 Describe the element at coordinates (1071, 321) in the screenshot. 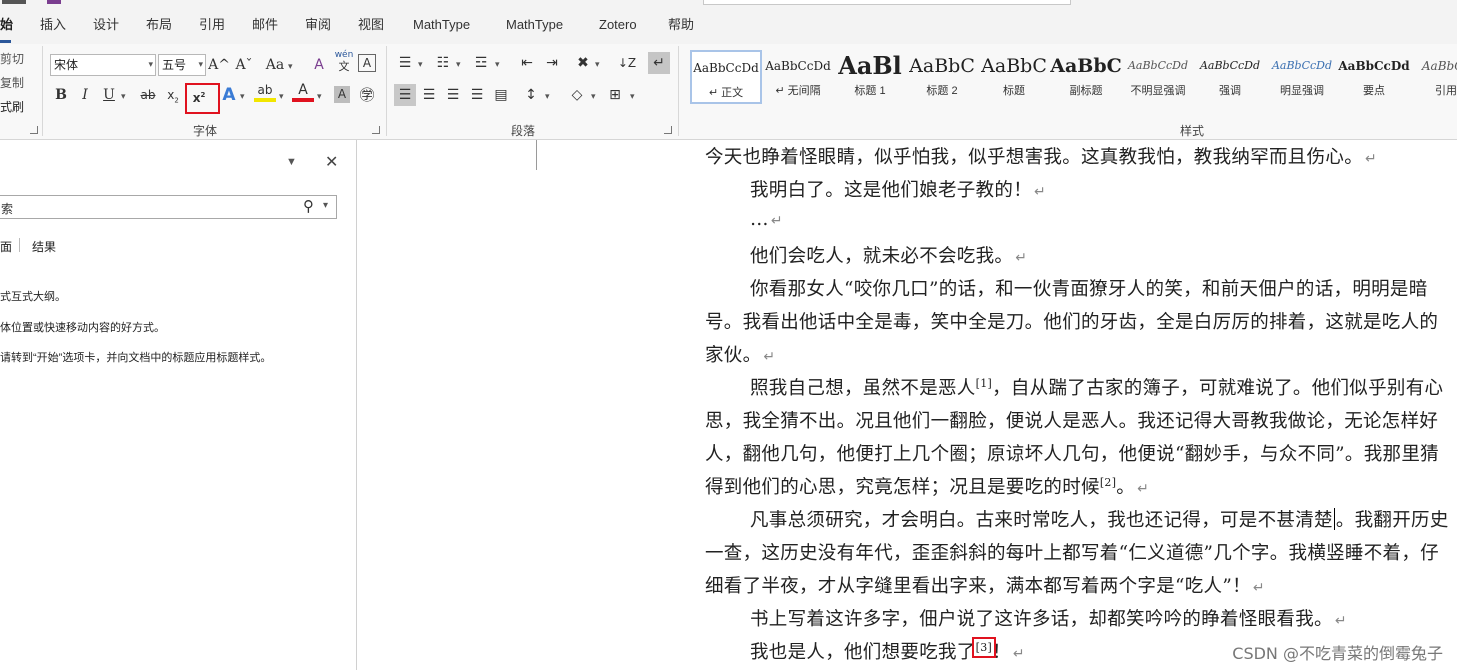

I see `document-line: 号。我看出他话中全是毒，笑中全是刀。他们的牙齿，全是白厉厉的排着，这就是吃人的` at that location.